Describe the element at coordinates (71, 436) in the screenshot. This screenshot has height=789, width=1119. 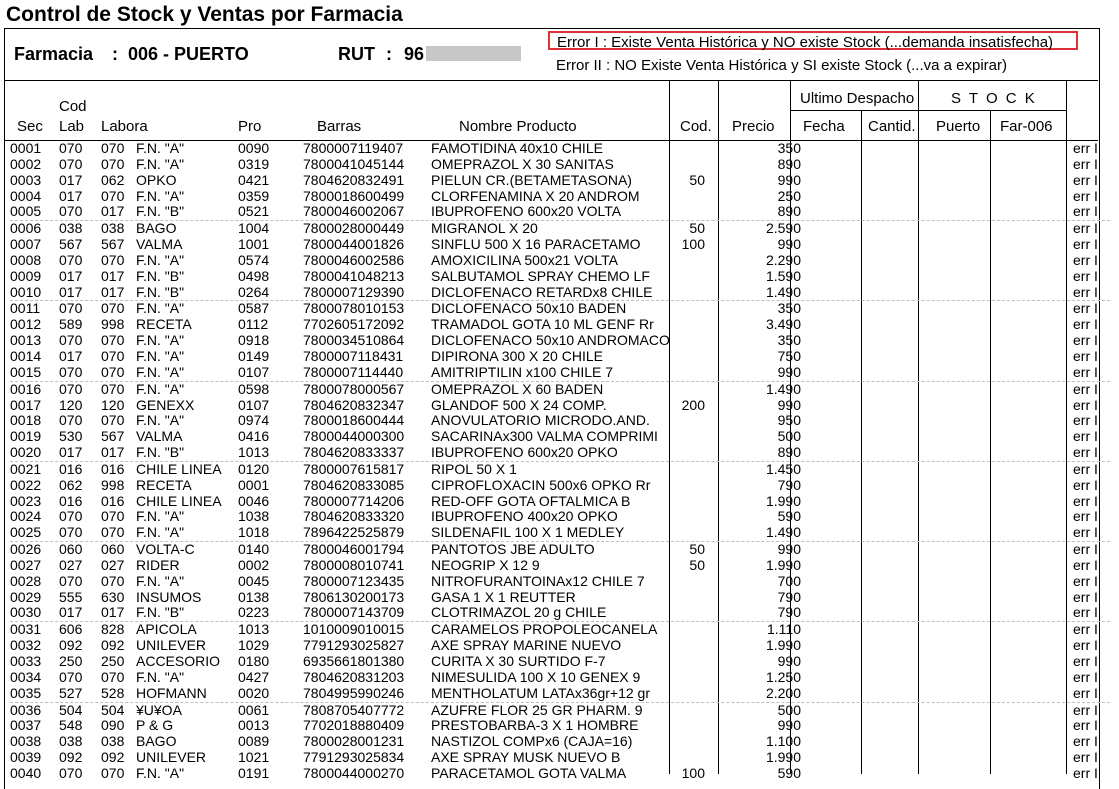
I see `cell-cod-lab: 530` at that location.